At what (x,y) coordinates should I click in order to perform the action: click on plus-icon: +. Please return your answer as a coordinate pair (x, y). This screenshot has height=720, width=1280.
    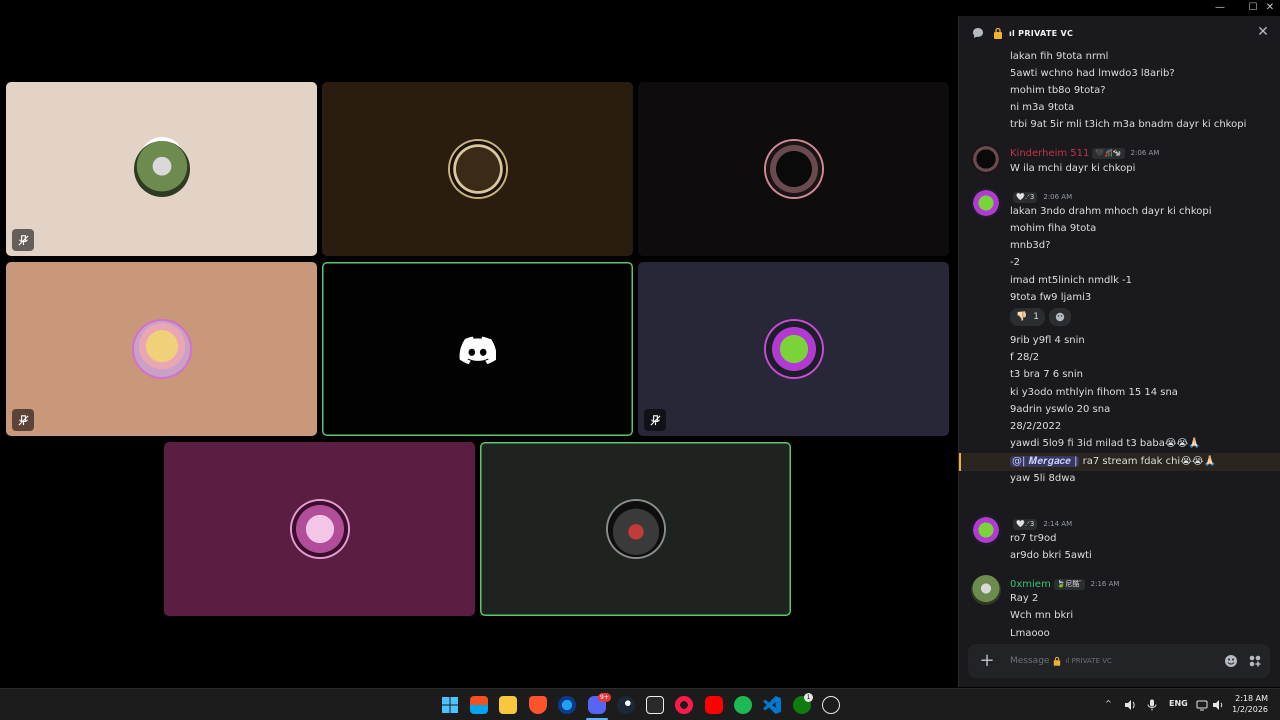
    Looking at the image, I should click on (987, 661).